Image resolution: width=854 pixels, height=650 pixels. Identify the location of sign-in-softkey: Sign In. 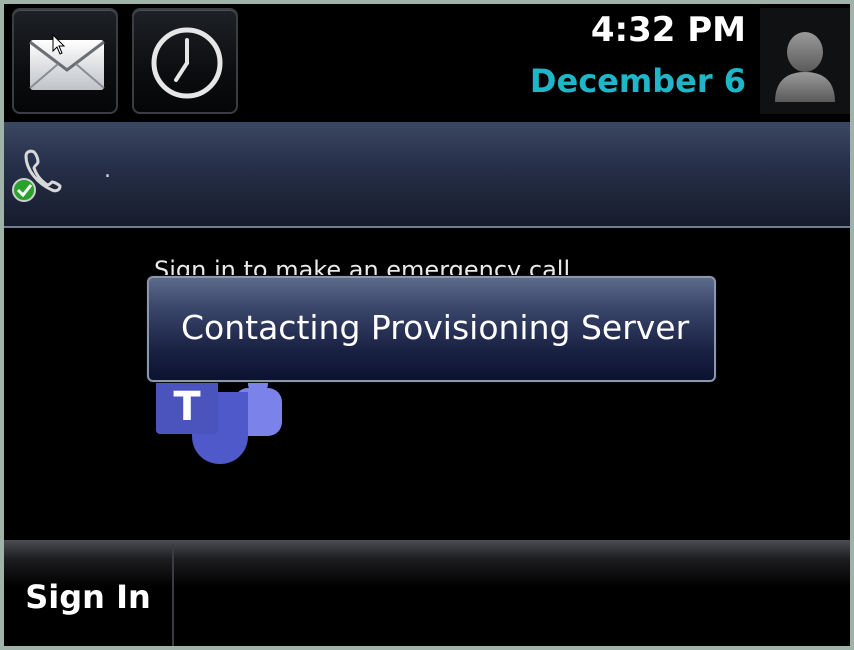
(88, 593).